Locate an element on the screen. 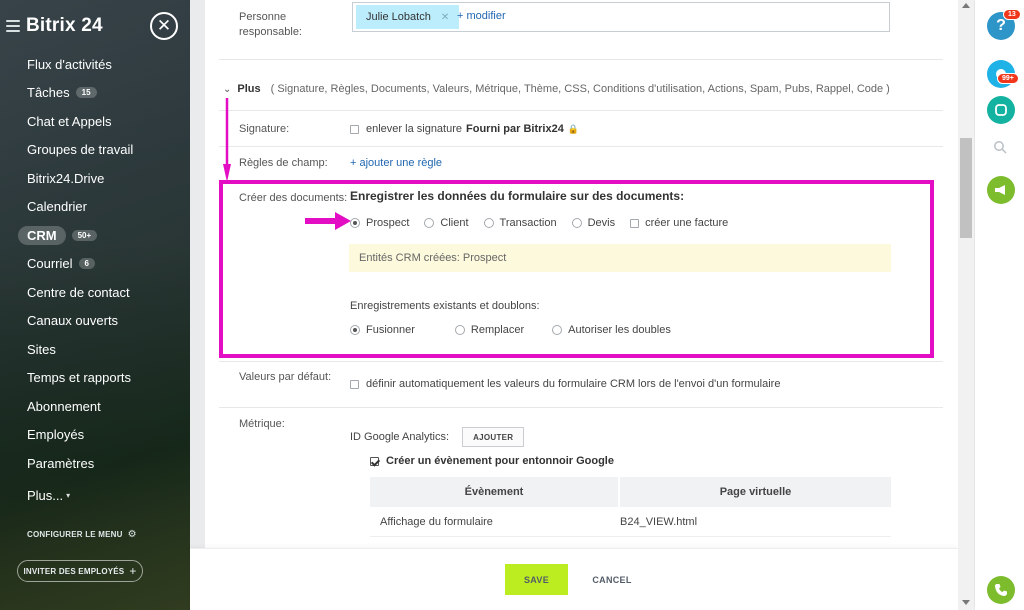  gear-icon: ⚙ is located at coordinates (132, 534).